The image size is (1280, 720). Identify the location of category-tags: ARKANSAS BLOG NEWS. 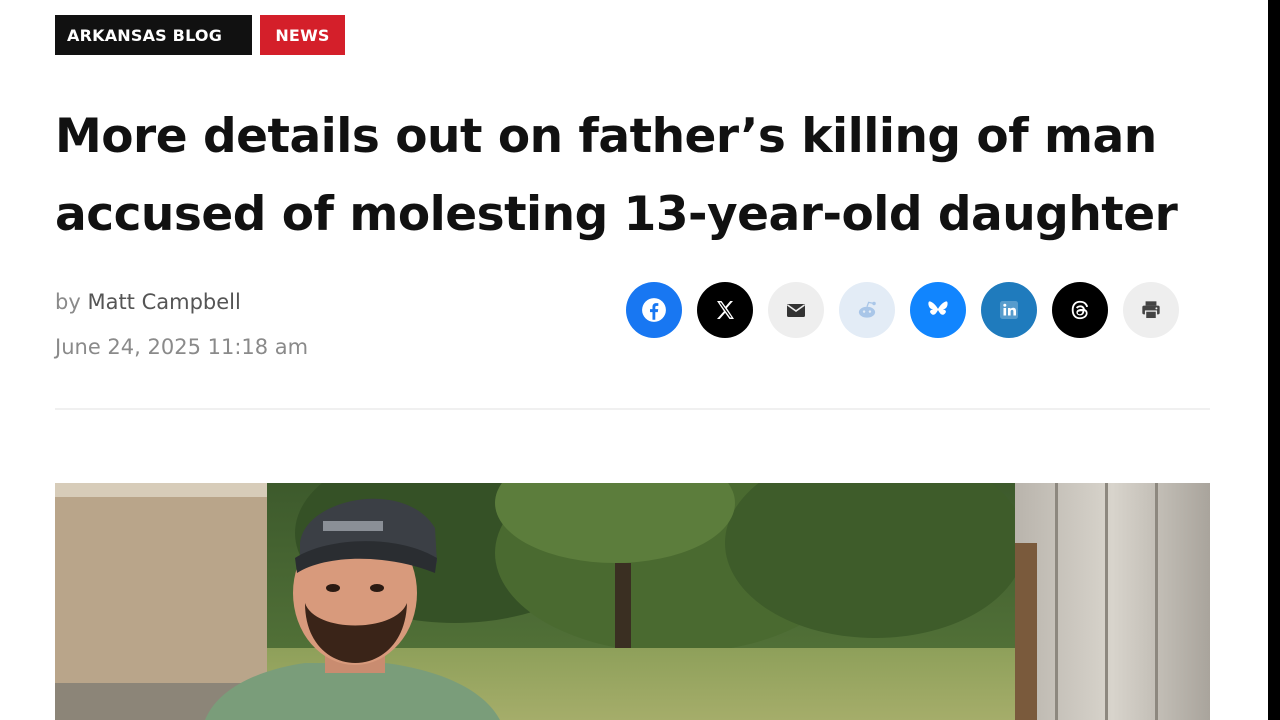
(200, 35).